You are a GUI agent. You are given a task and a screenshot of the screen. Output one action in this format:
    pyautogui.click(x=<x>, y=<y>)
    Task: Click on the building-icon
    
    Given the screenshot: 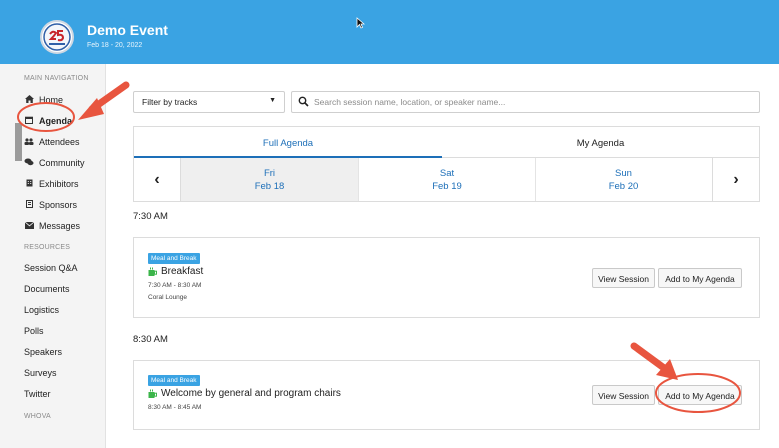 What is the action you would take?
    pyautogui.click(x=29, y=184)
    